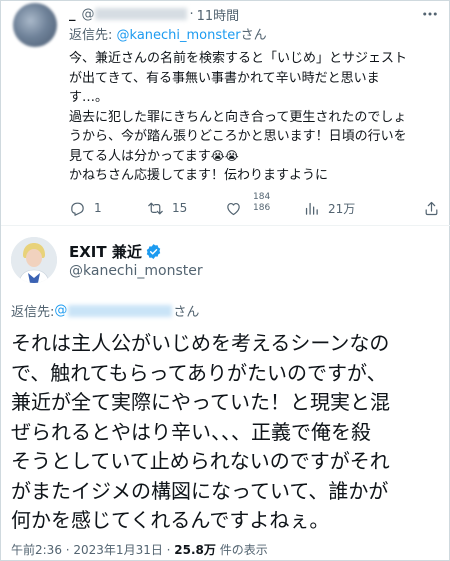  I want to click on reply-display-name: _, so click(72, 14).